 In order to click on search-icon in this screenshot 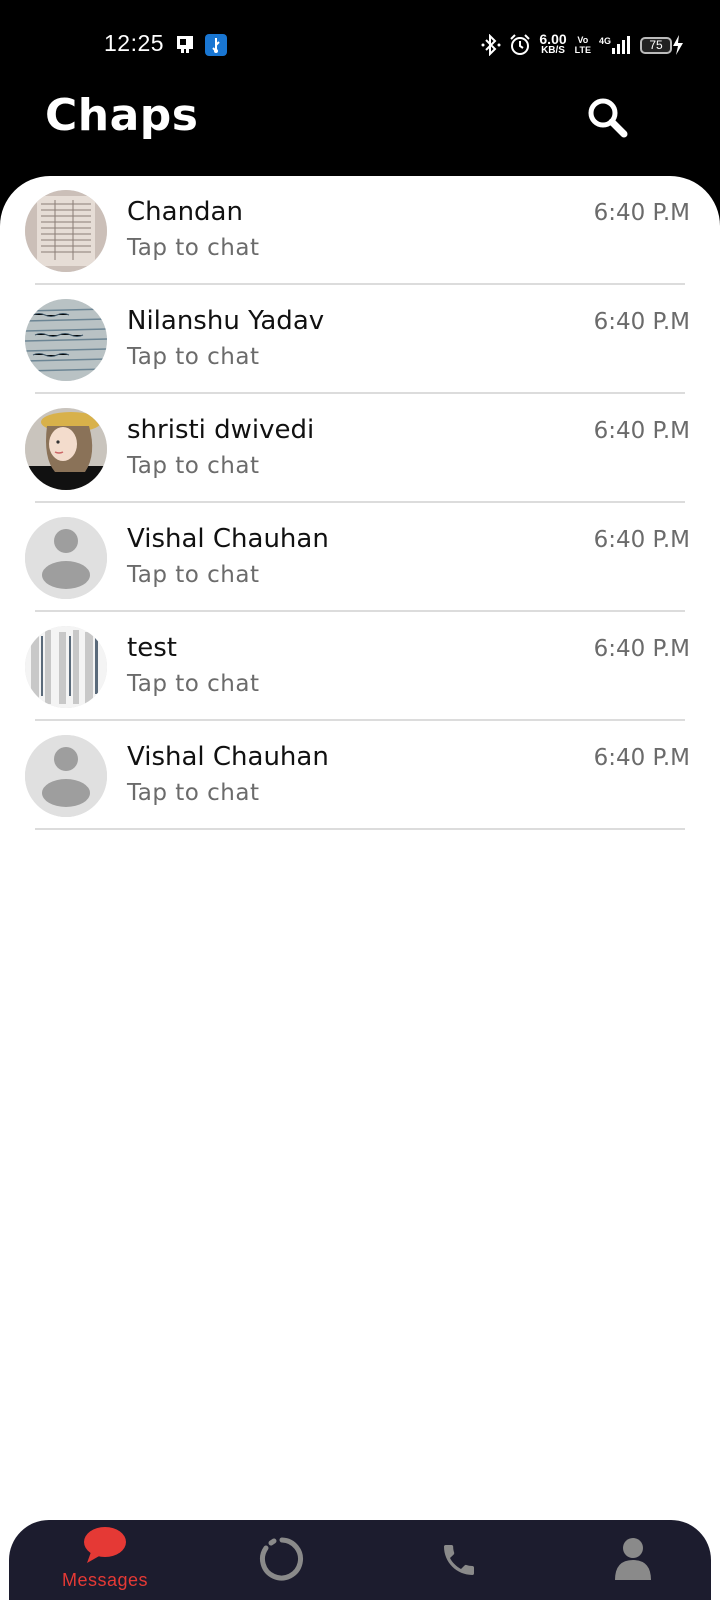, I will do `click(608, 118)`.